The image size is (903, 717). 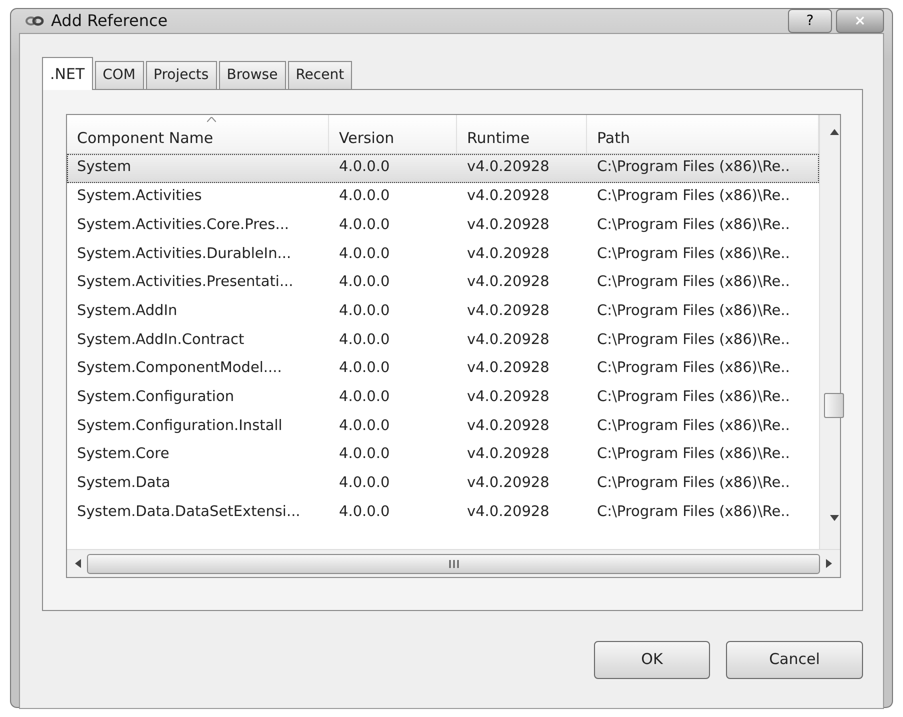 What do you see at coordinates (156, 397) in the screenshot?
I see `table-cell-text: System.Configuration` at bounding box center [156, 397].